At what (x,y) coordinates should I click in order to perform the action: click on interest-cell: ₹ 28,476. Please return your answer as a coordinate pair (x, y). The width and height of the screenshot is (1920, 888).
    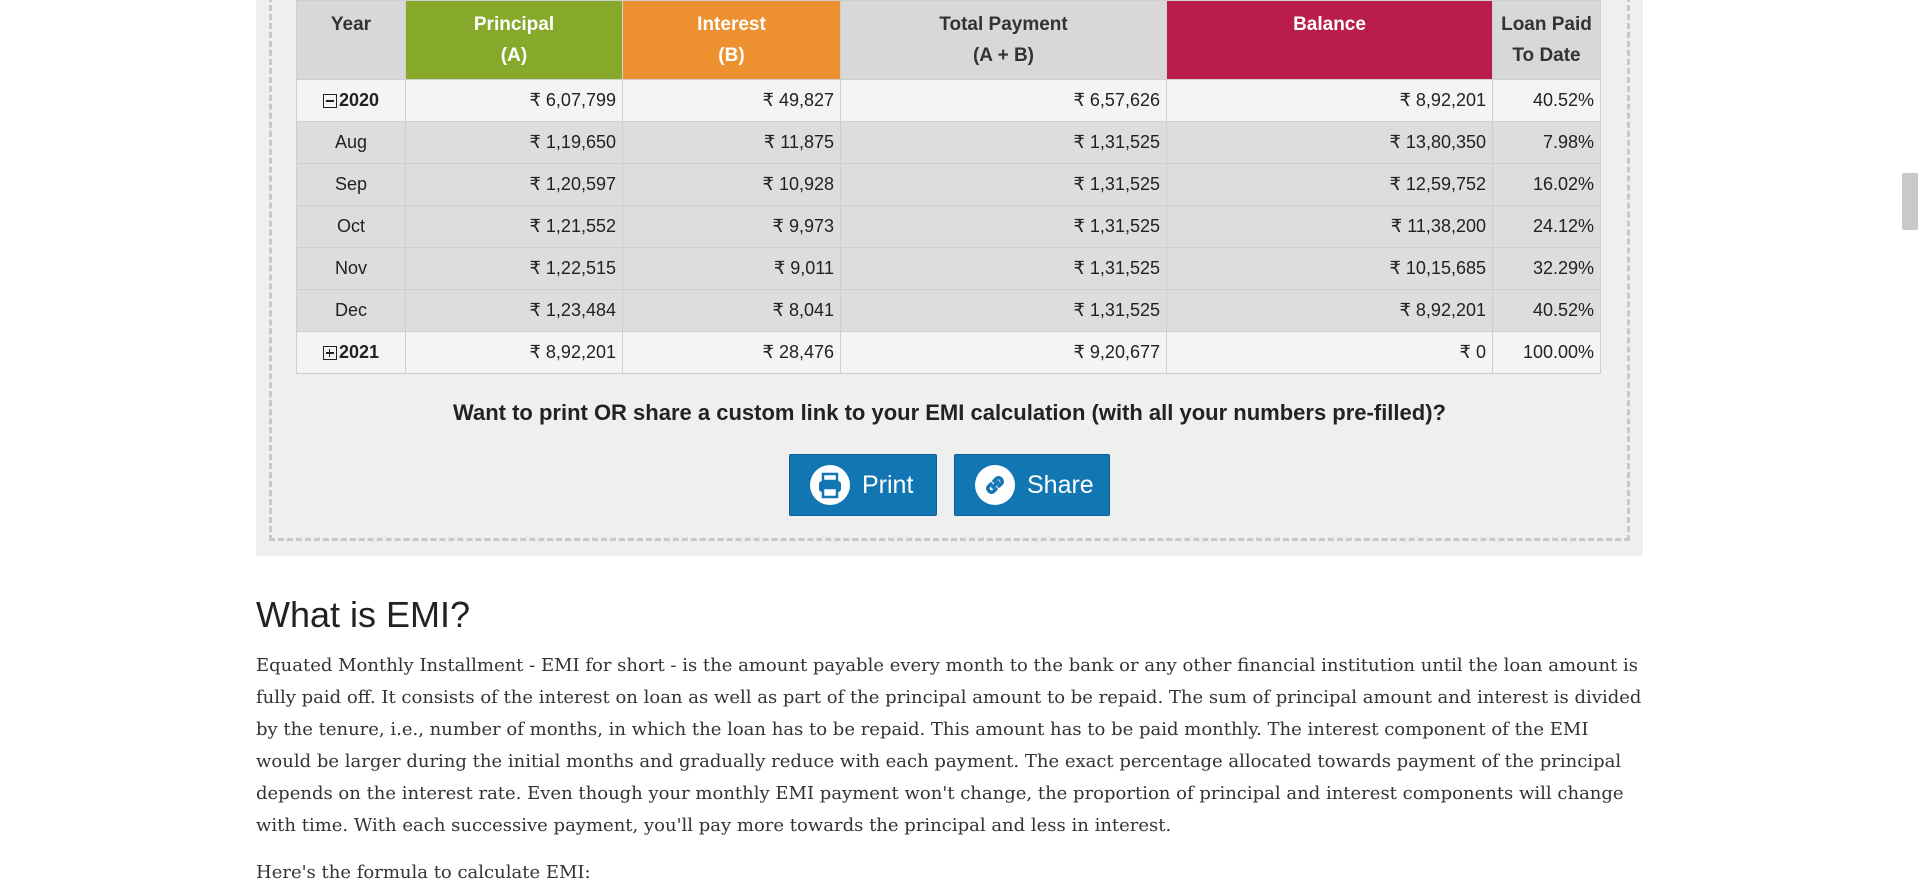
    Looking at the image, I should click on (731, 352).